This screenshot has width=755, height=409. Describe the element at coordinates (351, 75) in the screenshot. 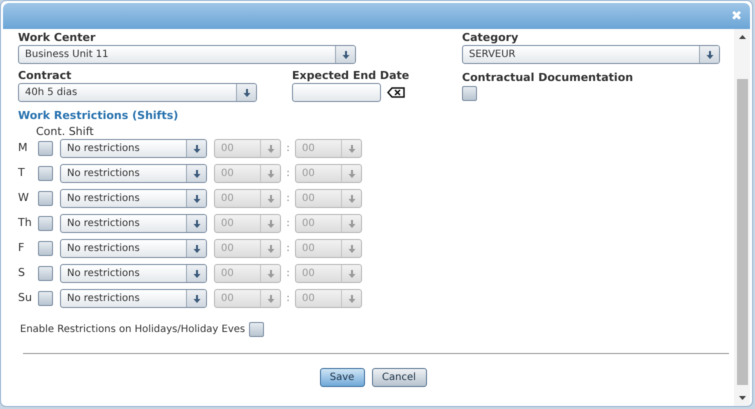

I see `field-label: Expected End Date` at that location.